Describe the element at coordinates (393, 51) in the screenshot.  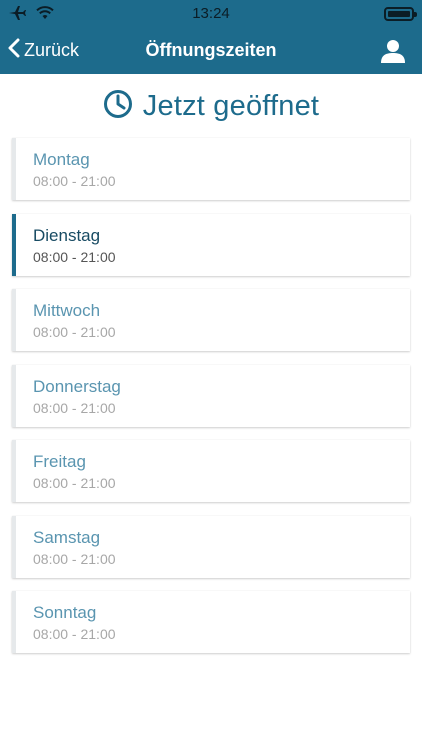
I see `user-icon` at that location.